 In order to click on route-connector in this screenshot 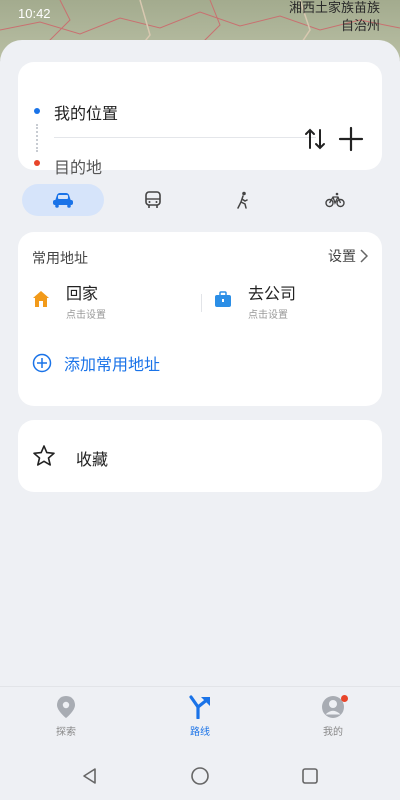, I will do `click(37, 138)`.